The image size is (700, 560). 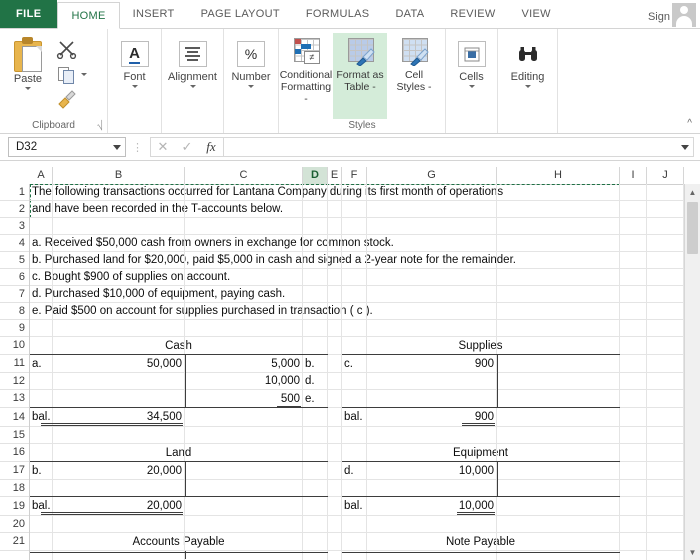 I want to click on row-header-21: 21, so click(x=14, y=542).